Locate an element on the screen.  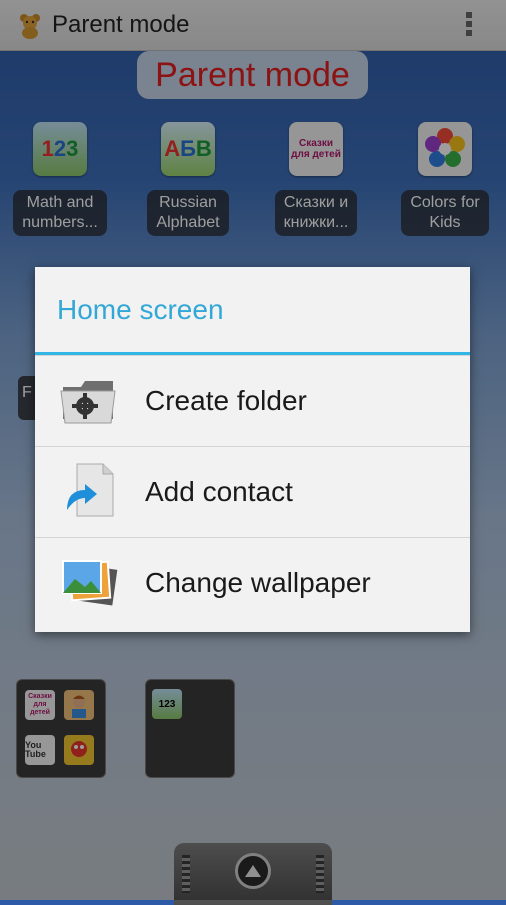
dialog-title: Home screen is located at coordinates (252, 311).